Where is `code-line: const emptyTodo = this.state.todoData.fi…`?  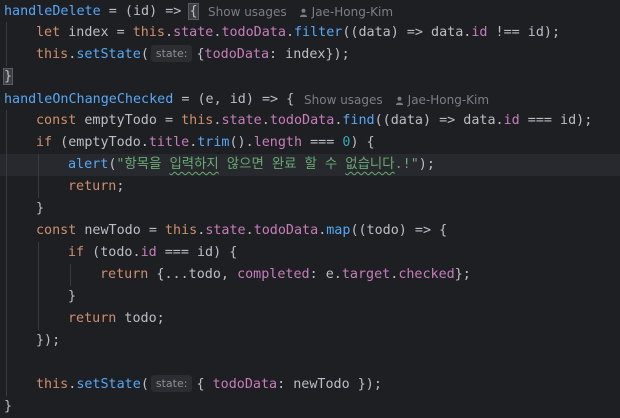 code-line: const emptyTodo = this.state.todoData.fi… is located at coordinates (310, 121).